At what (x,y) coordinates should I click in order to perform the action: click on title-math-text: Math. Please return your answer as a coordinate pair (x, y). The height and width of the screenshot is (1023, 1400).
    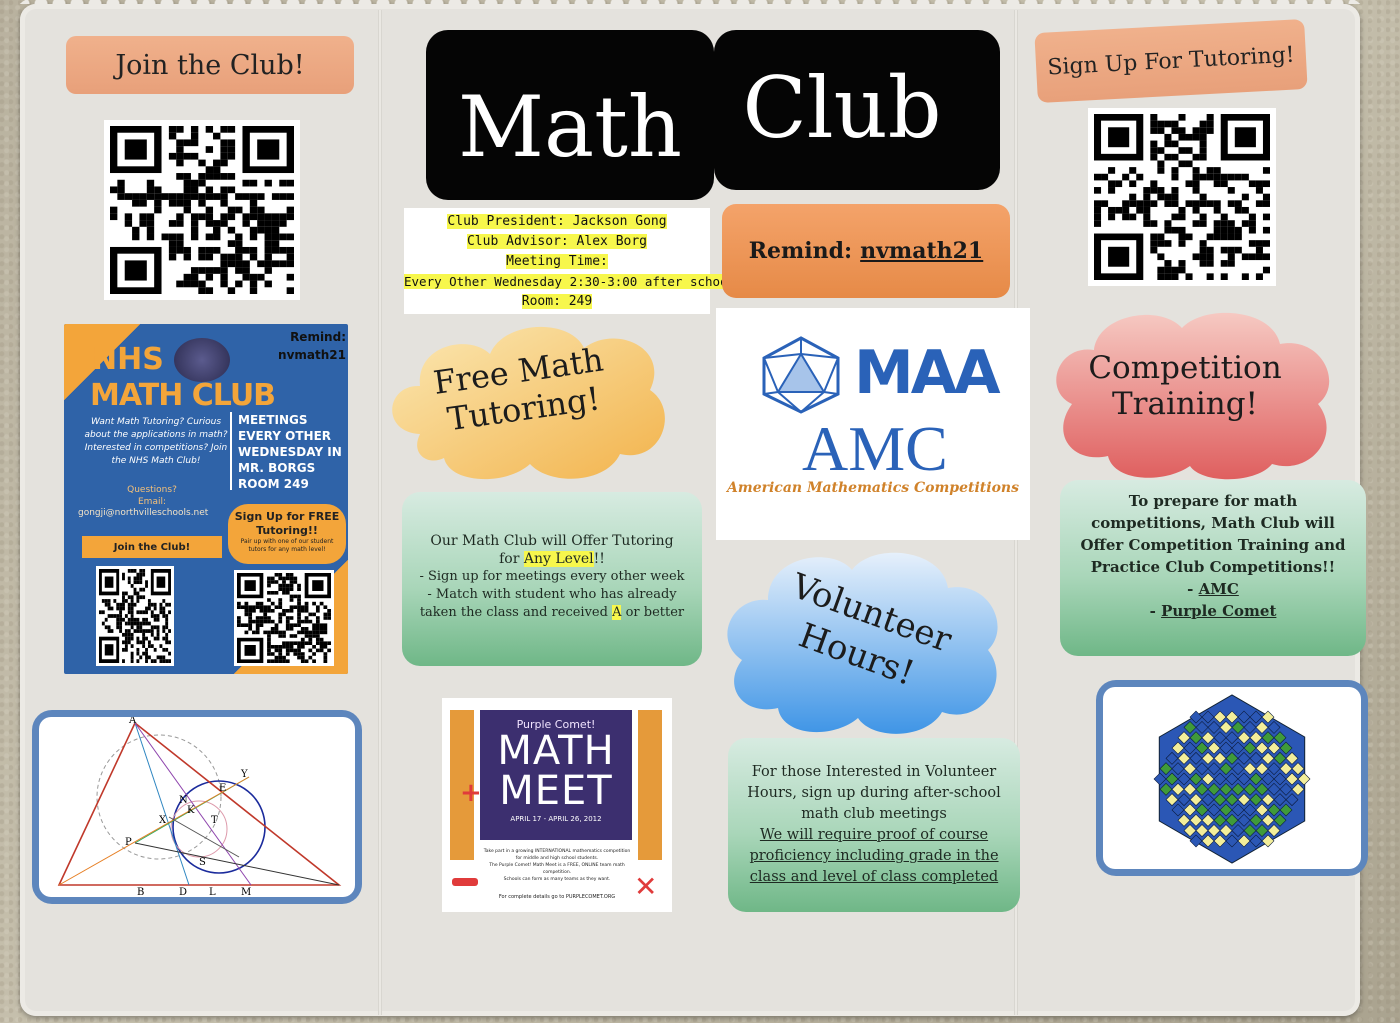
    Looking at the image, I should click on (570, 127).